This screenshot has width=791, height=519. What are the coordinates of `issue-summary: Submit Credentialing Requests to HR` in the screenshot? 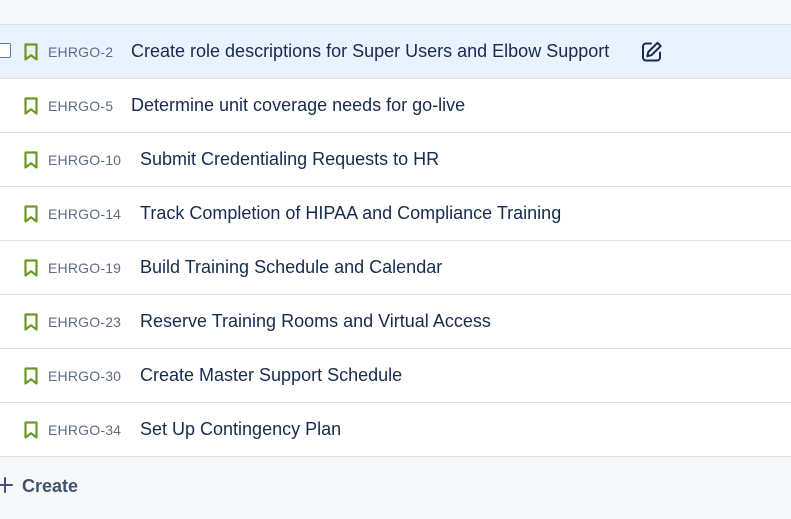 It's located at (289, 159).